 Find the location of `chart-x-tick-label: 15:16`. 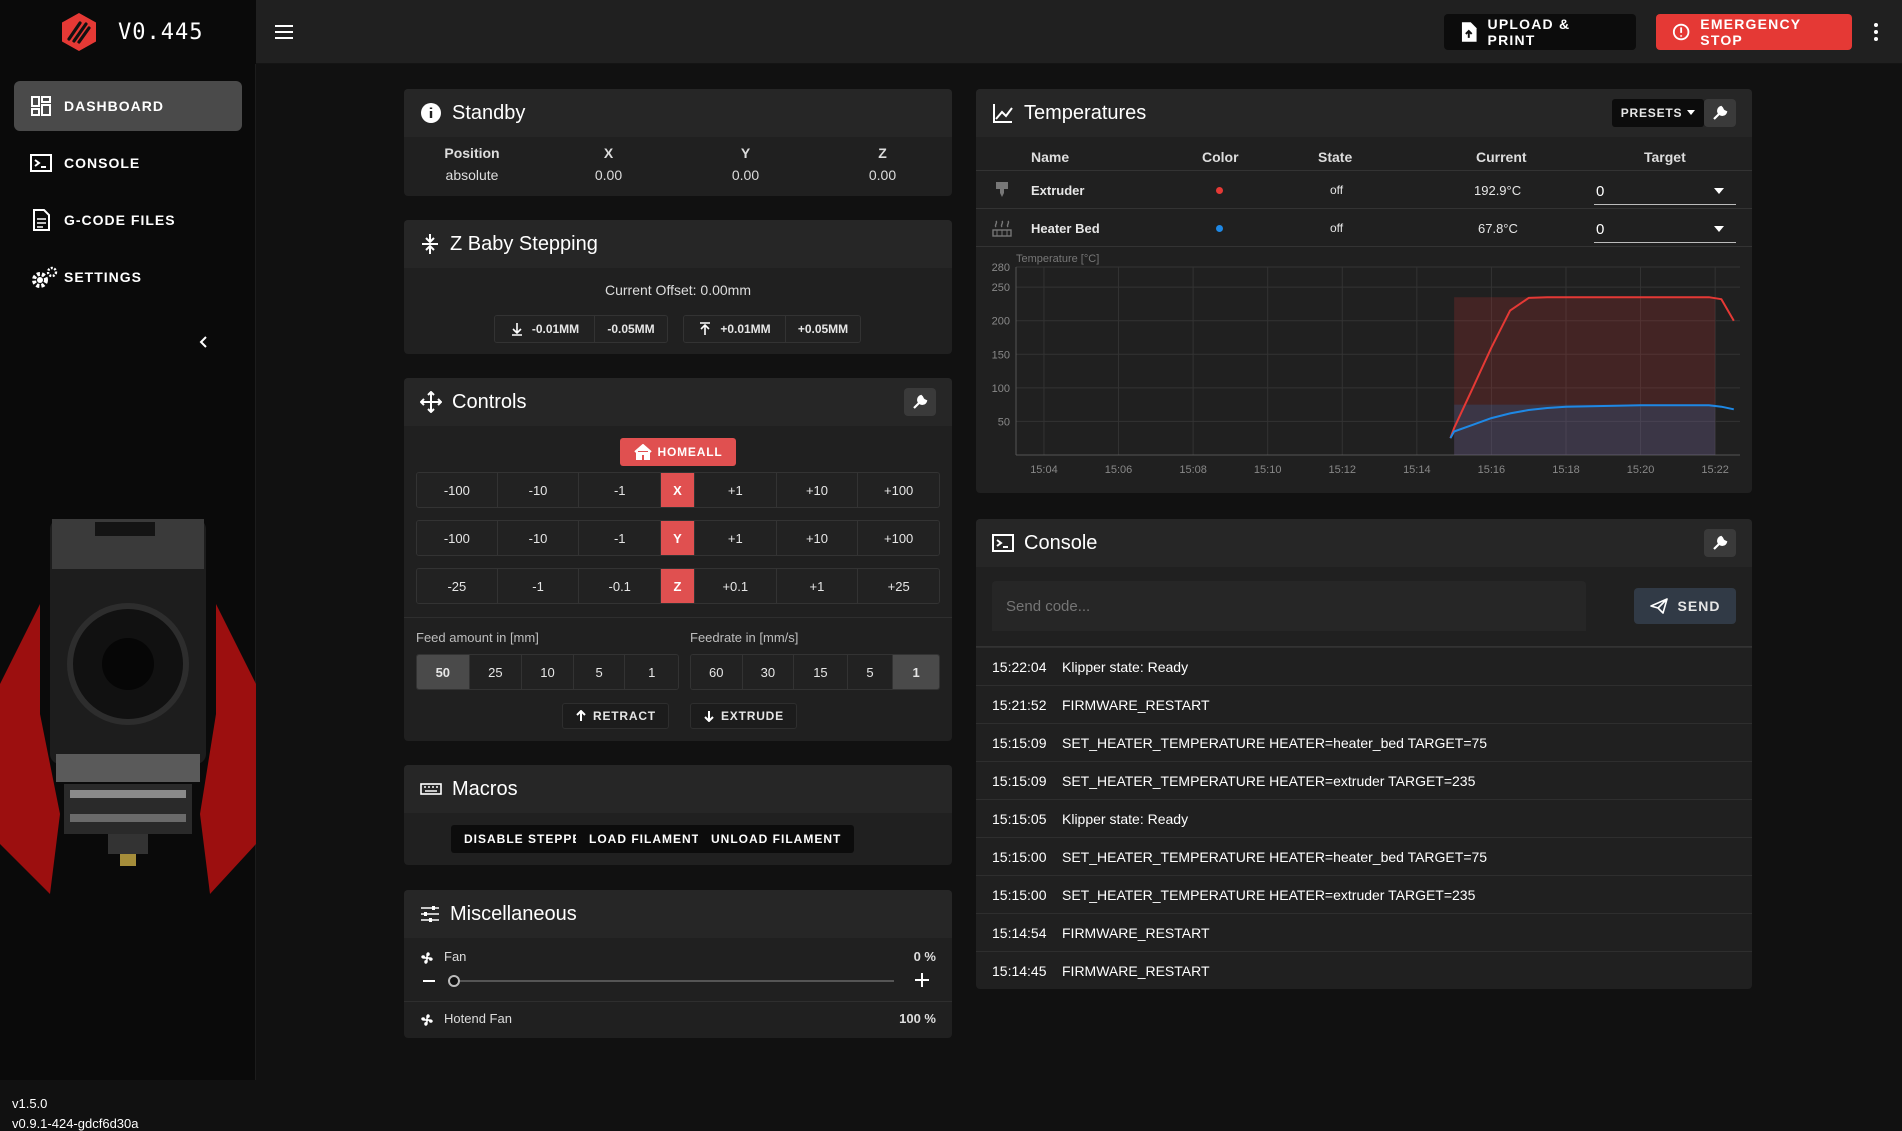

chart-x-tick-label: 15:16 is located at coordinates (1492, 470).